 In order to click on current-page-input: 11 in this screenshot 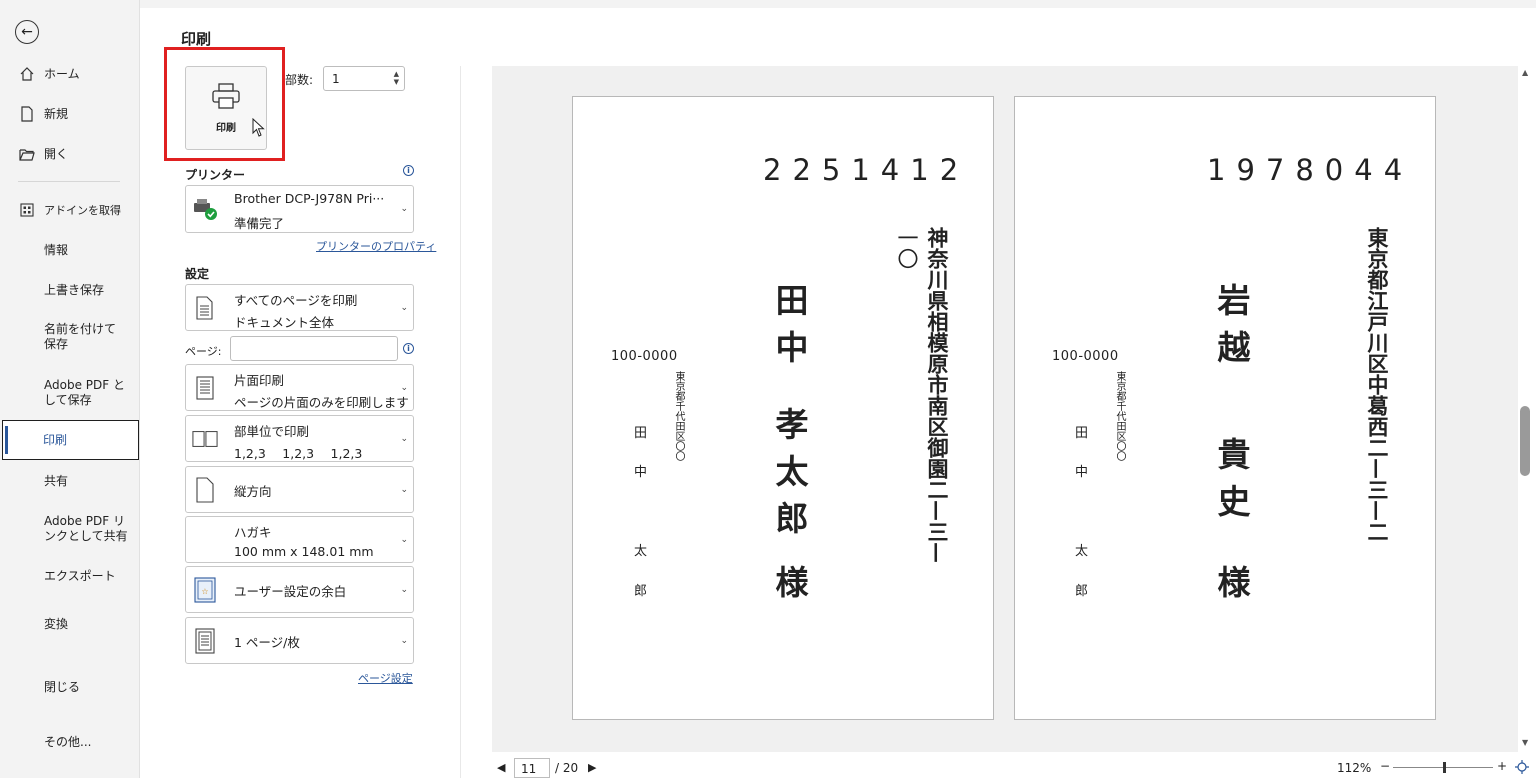, I will do `click(532, 768)`.